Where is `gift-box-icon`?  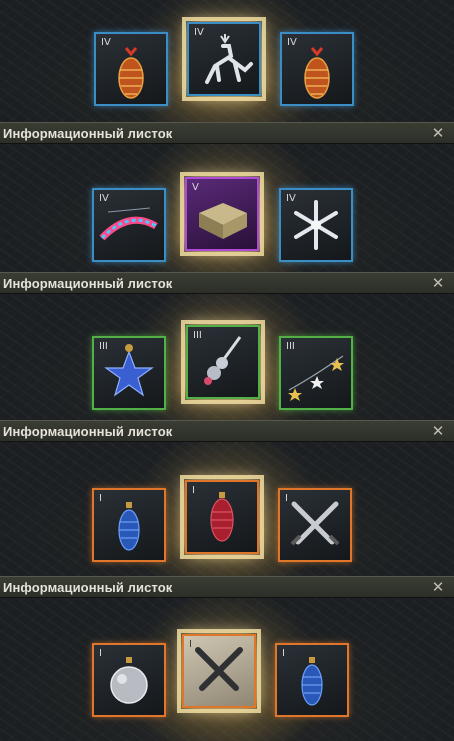 gift-box-icon is located at coordinates (223, 221).